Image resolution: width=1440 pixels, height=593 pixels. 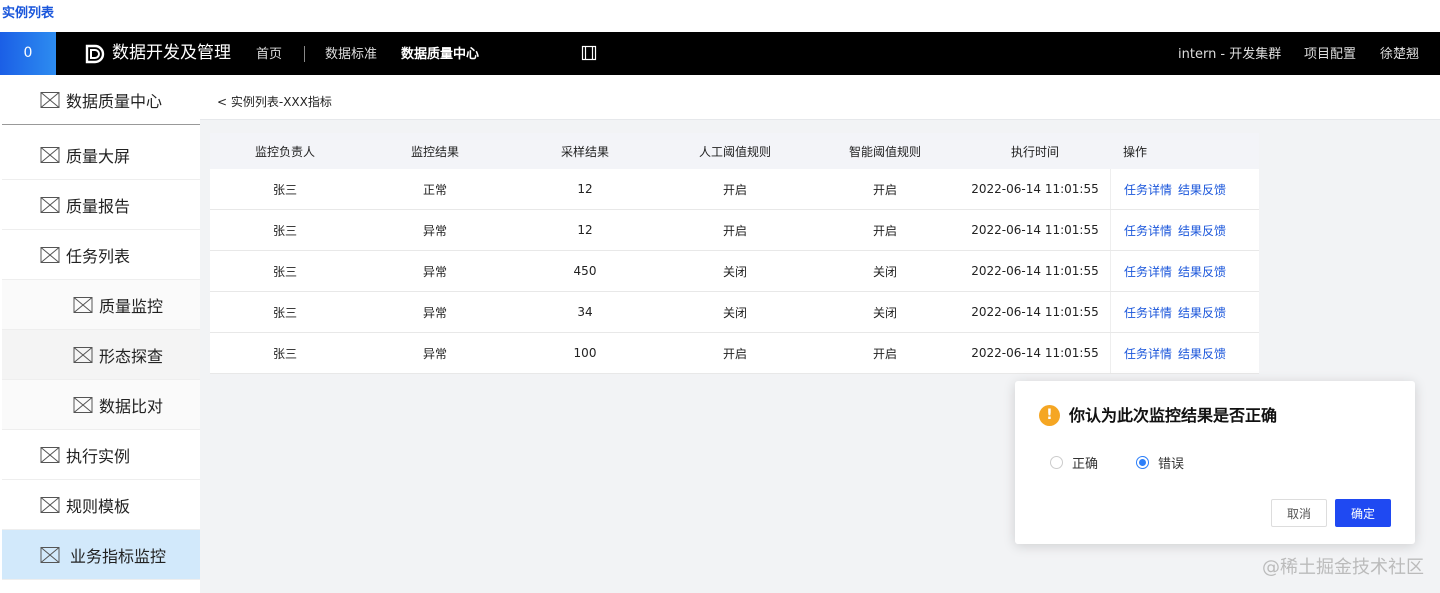 What do you see at coordinates (884, 151) in the screenshot?
I see `column-header: 智能阈值规则` at bounding box center [884, 151].